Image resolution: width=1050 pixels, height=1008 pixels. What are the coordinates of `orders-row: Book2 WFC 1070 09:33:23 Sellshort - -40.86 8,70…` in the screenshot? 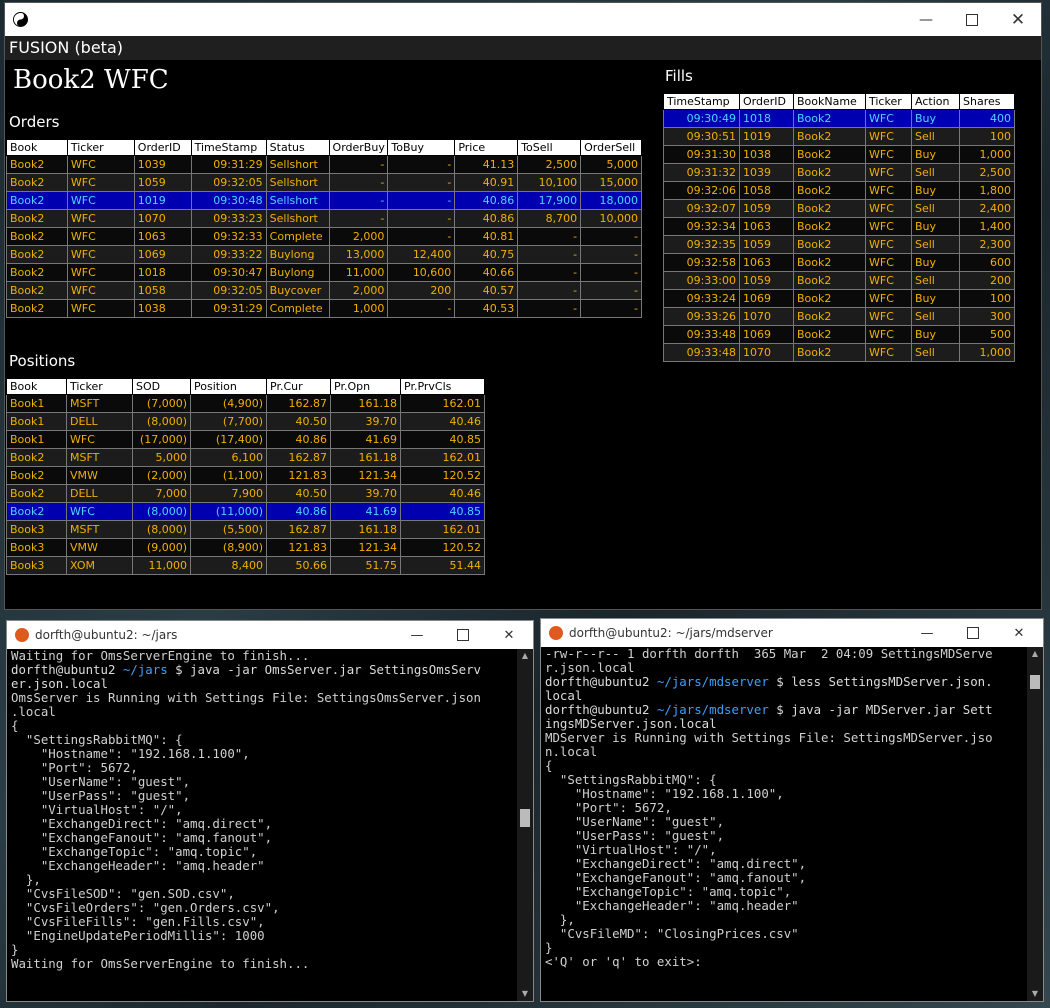 It's located at (324, 218).